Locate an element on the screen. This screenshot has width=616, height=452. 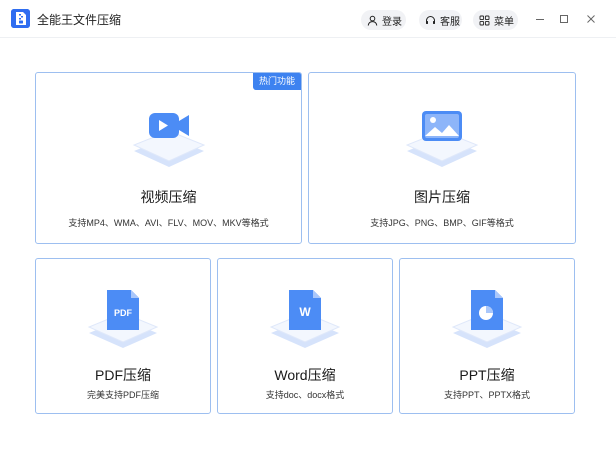
ppt-compress-card: PPT压缩 支持PPT、PPTX格式 is located at coordinates (487, 336).